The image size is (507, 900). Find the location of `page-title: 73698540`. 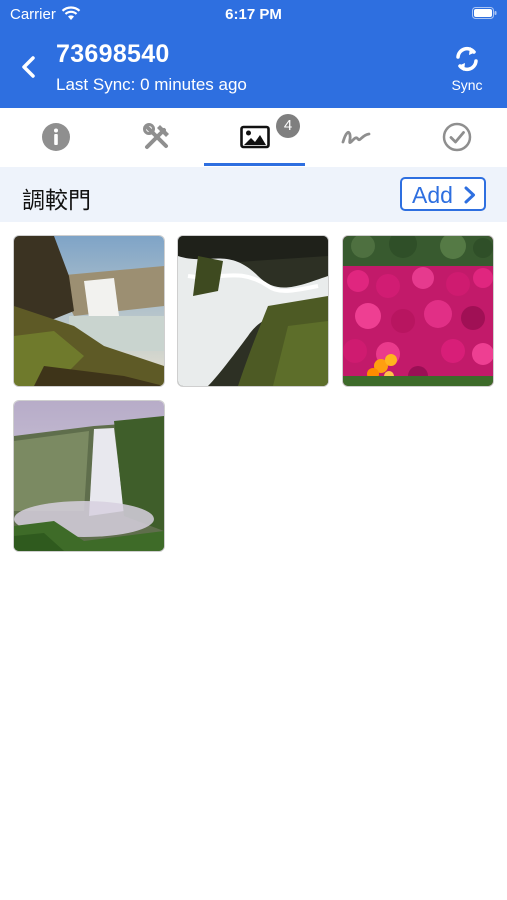

page-title: 73698540 is located at coordinates (113, 54).